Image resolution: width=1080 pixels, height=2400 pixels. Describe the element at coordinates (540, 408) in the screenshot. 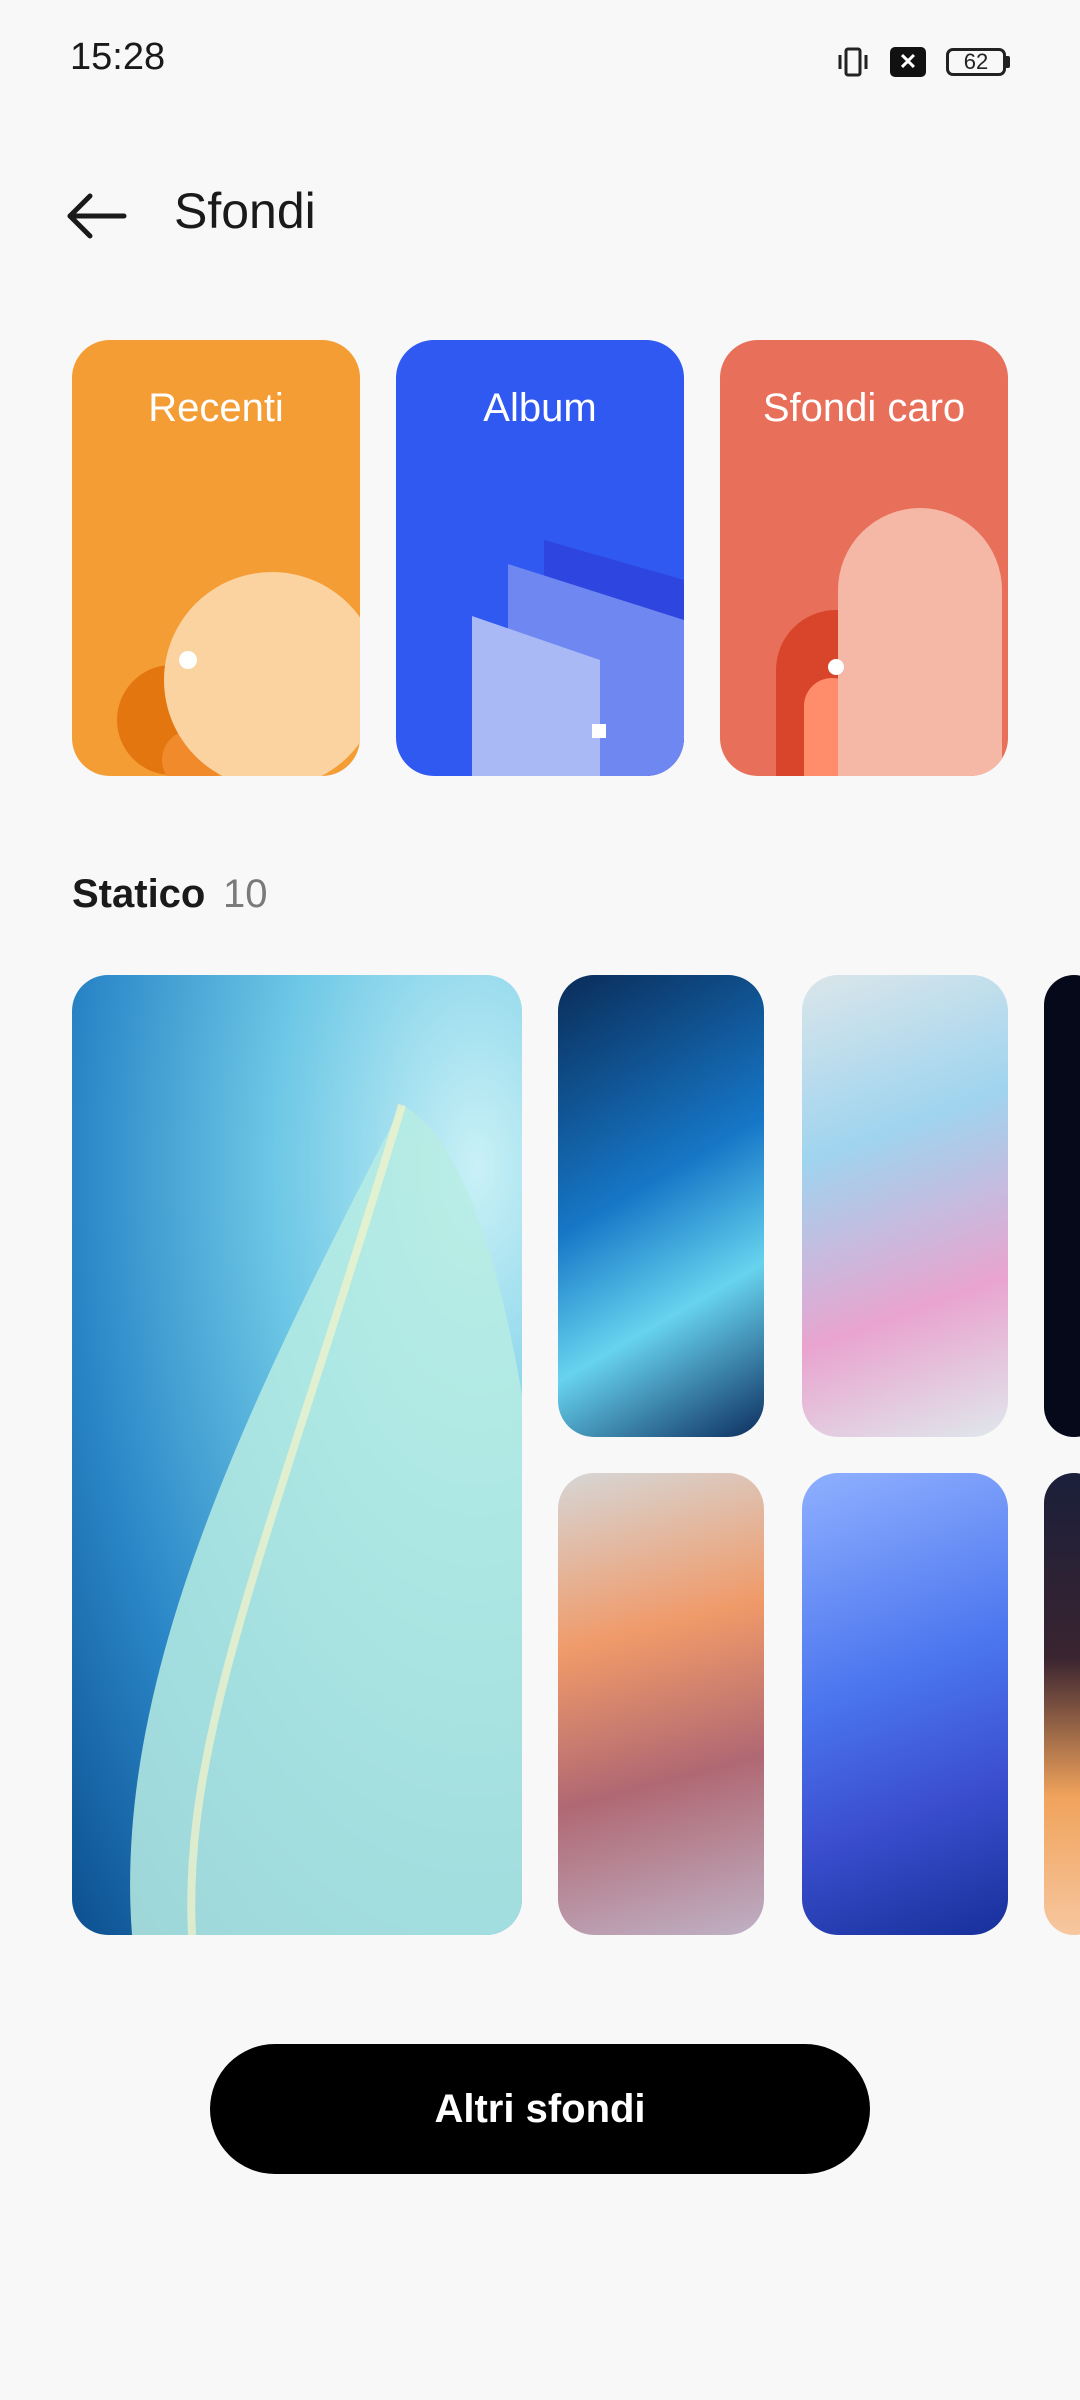

I see `category-album-label: Album` at that location.